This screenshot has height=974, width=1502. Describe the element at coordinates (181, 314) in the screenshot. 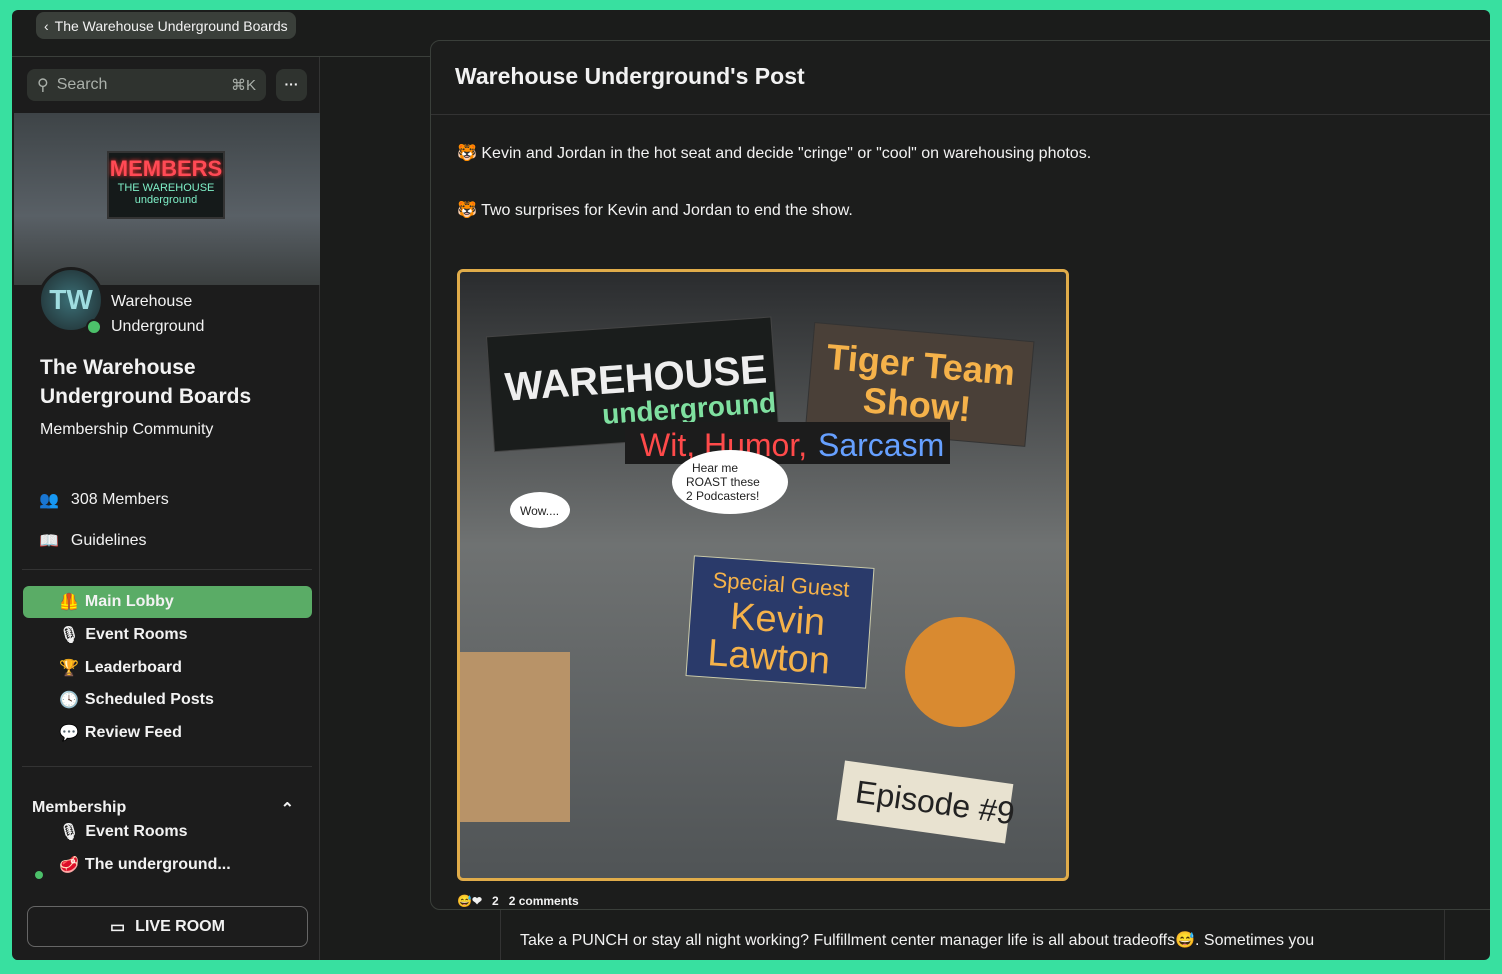

I see `author-name: Warehouse Underground` at that location.